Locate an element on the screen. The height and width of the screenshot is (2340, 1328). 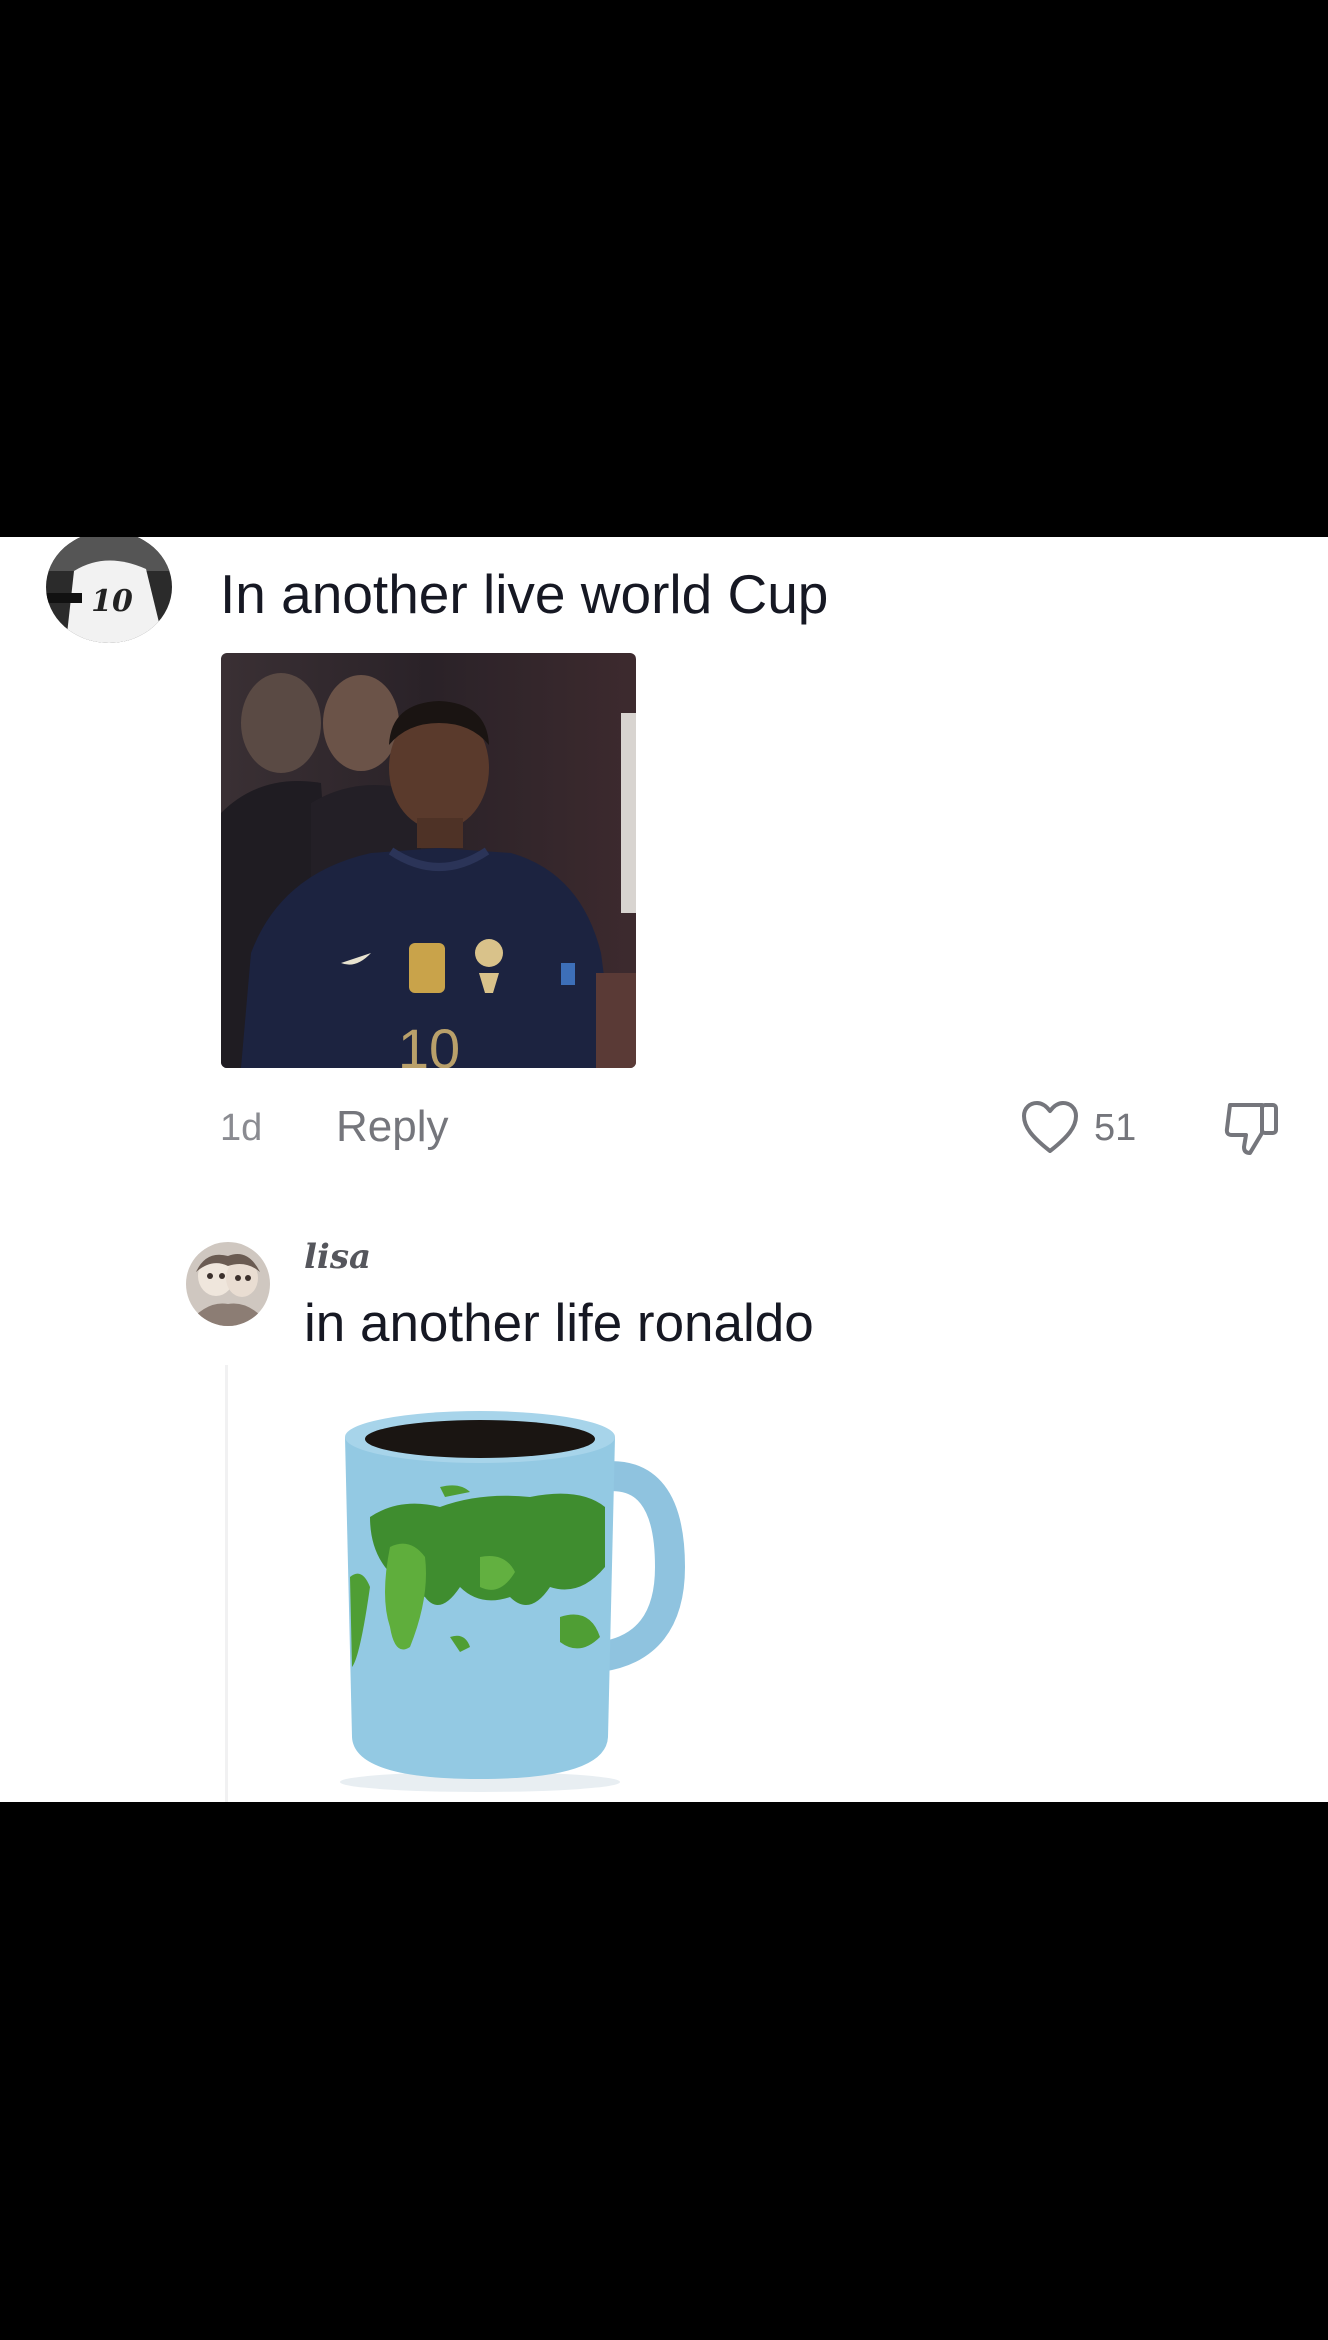
thumbs-down-icon is located at coordinates (1252, 1128).